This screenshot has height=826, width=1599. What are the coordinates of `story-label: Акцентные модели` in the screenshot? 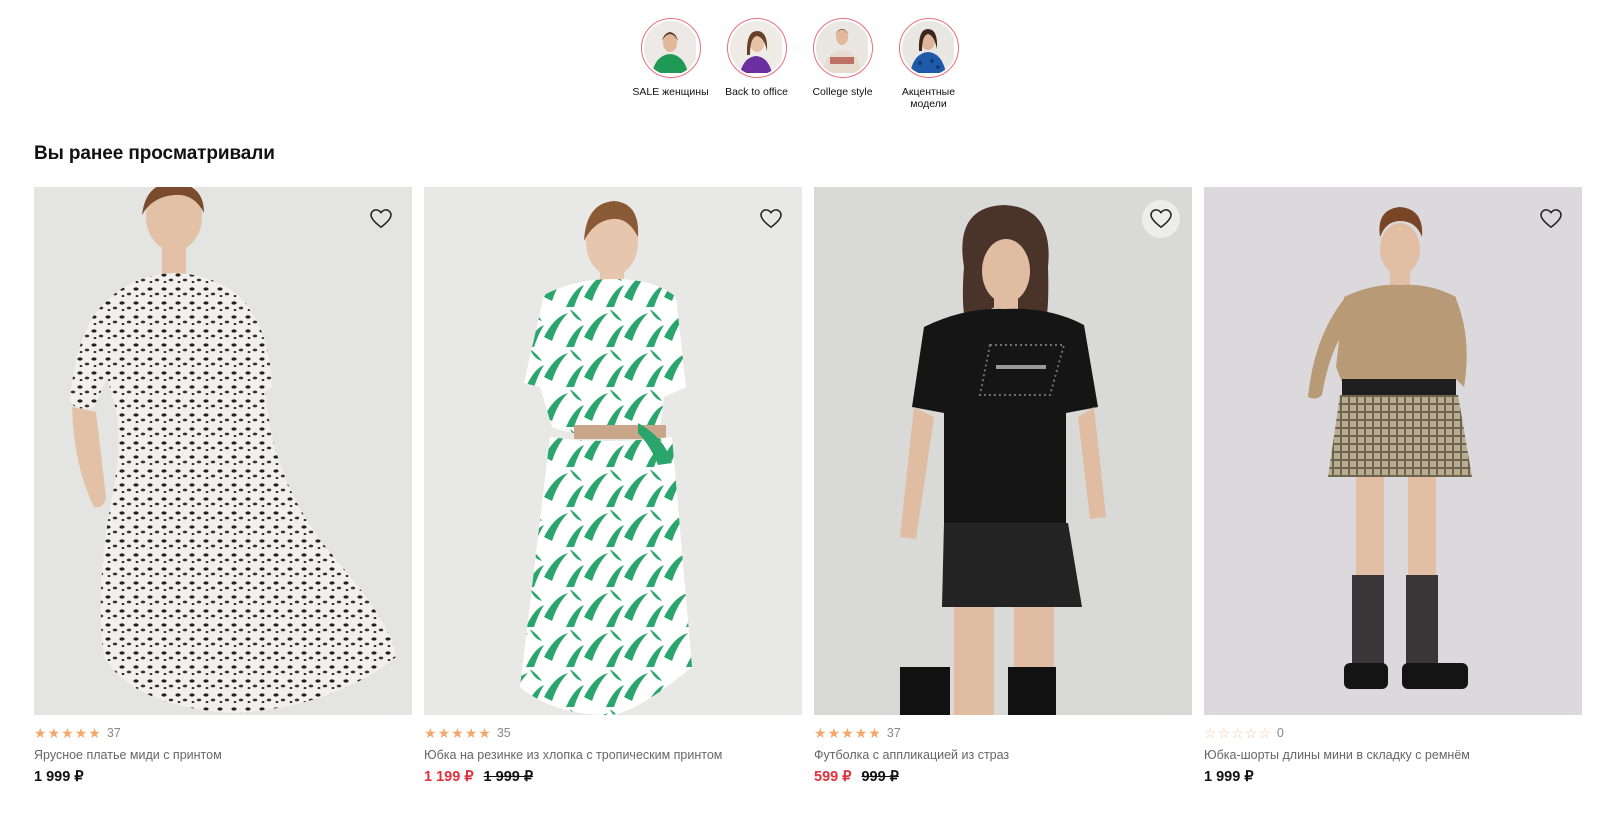 It's located at (928, 98).